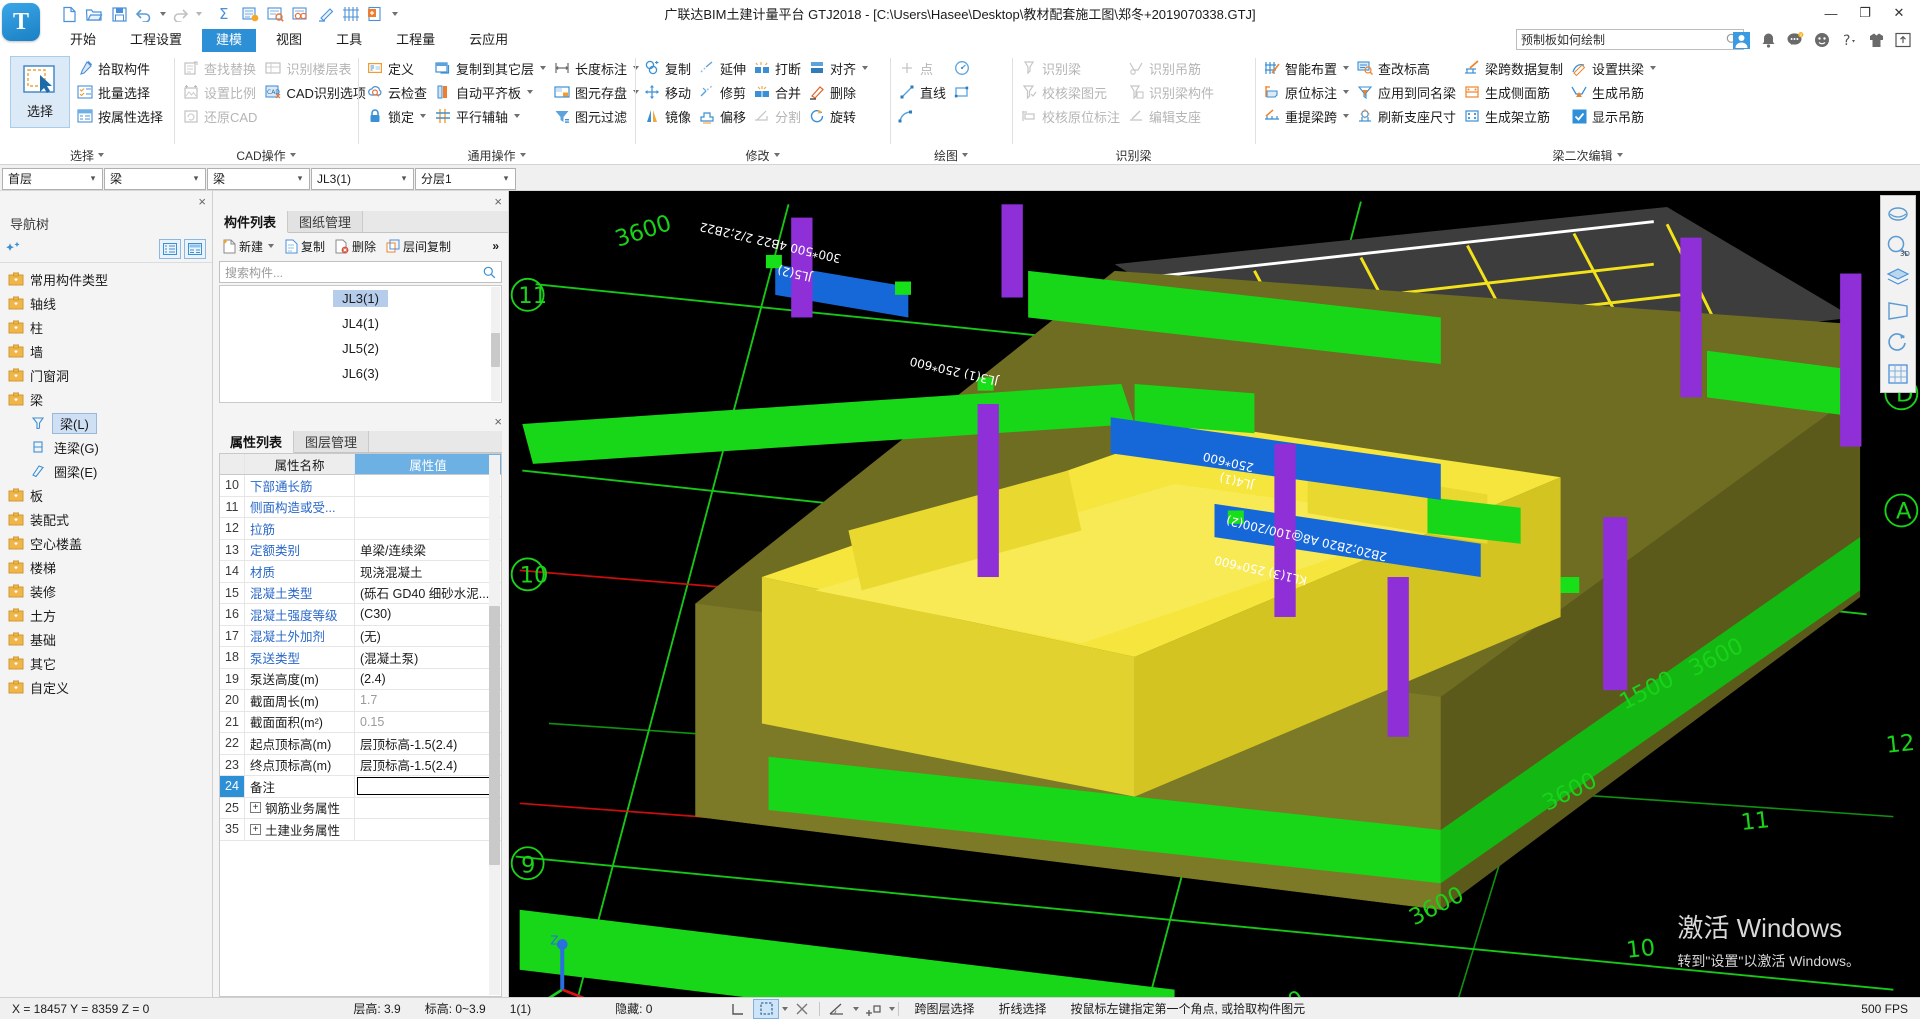 The height and width of the screenshot is (1019, 1920). I want to click on table-row: 10 下部通长筋, so click(360, 486).